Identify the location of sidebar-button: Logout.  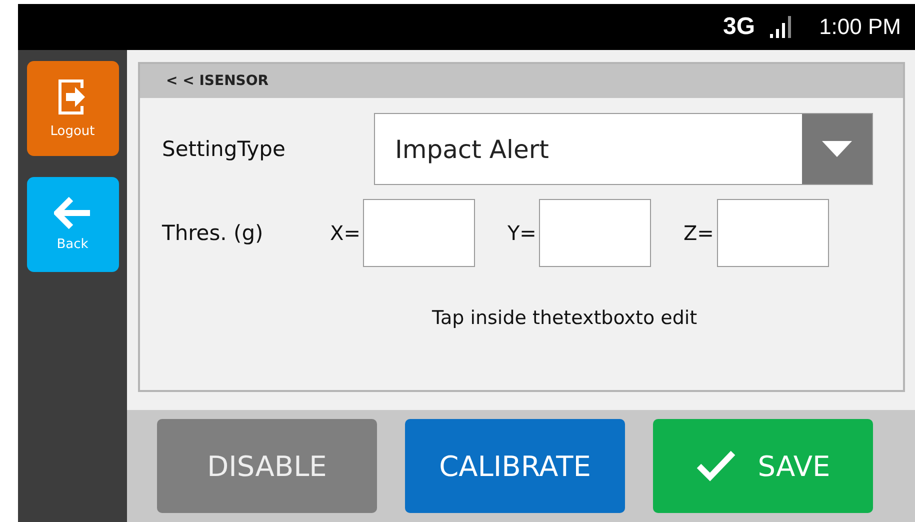
(72, 108).